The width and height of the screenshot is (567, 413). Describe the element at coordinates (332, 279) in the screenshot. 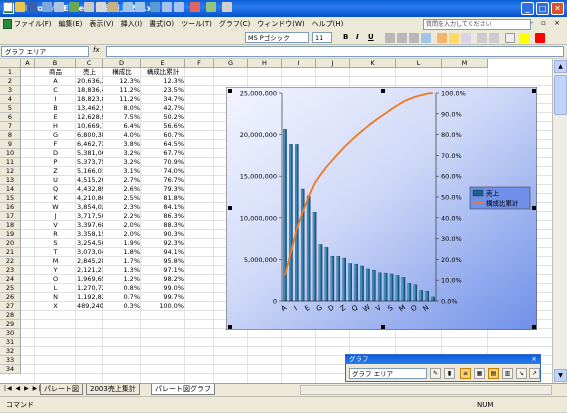

I see `bar-D` at that location.